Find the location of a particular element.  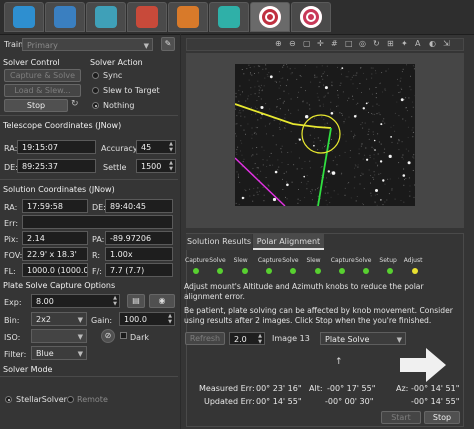

az-measured-value: -00° 14' 51" is located at coordinates (435, 388).